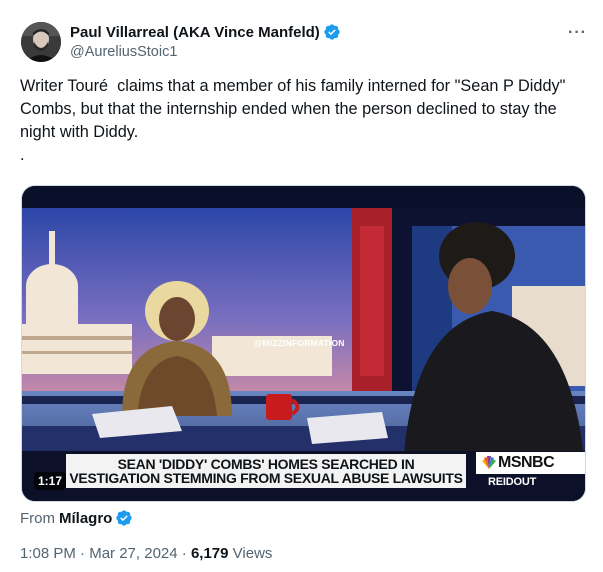 The image size is (603, 572). I want to click on more-options-icon: ···, so click(577, 33).